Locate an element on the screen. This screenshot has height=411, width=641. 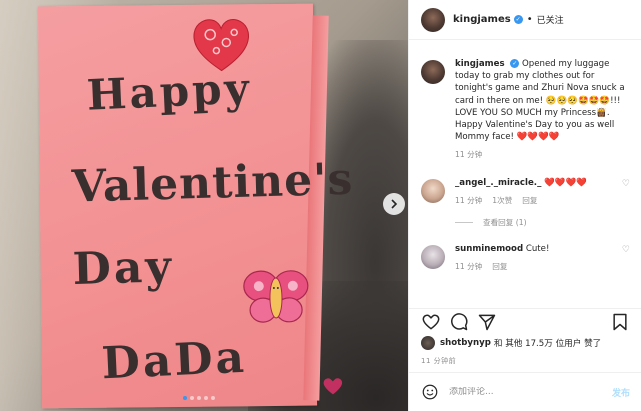
post-comment-button: 发布 is located at coordinates (621, 392).